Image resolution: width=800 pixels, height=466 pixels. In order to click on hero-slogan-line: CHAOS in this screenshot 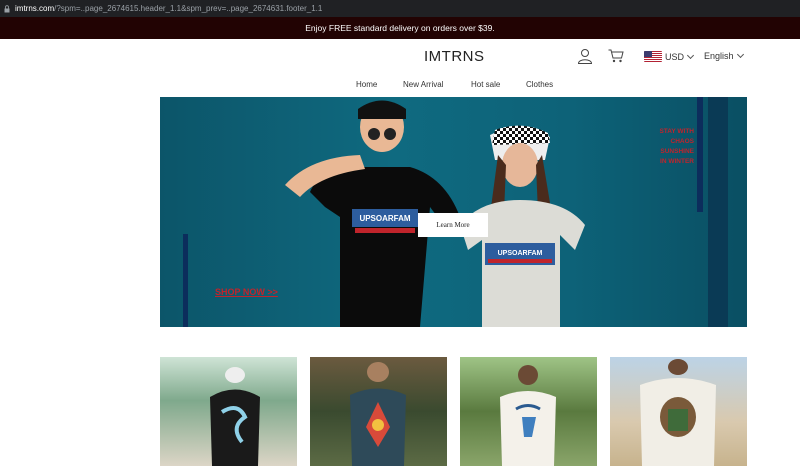, I will do `click(682, 141)`.